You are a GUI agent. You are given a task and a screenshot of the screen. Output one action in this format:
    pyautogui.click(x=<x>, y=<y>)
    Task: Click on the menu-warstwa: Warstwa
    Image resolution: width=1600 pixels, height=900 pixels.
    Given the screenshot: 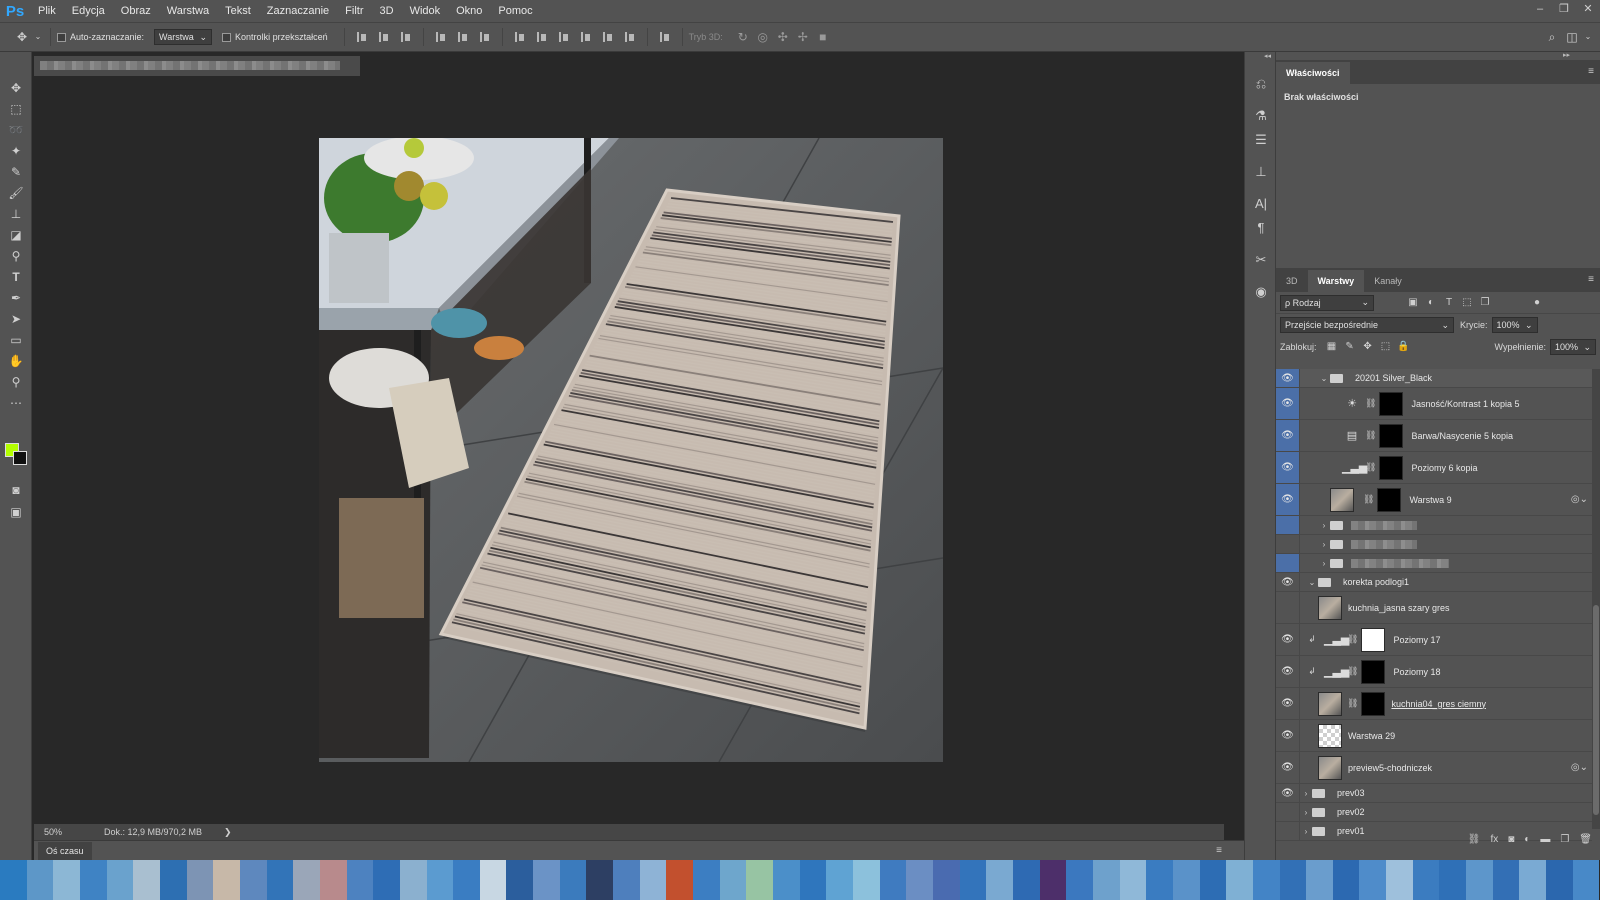 What is the action you would take?
    pyautogui.click(x=188, y=11)
    